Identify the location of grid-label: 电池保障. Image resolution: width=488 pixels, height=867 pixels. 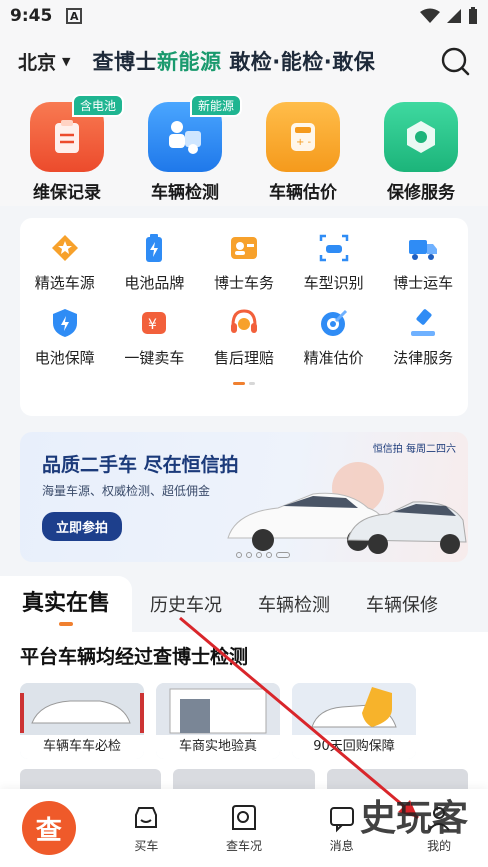
(64, 358).